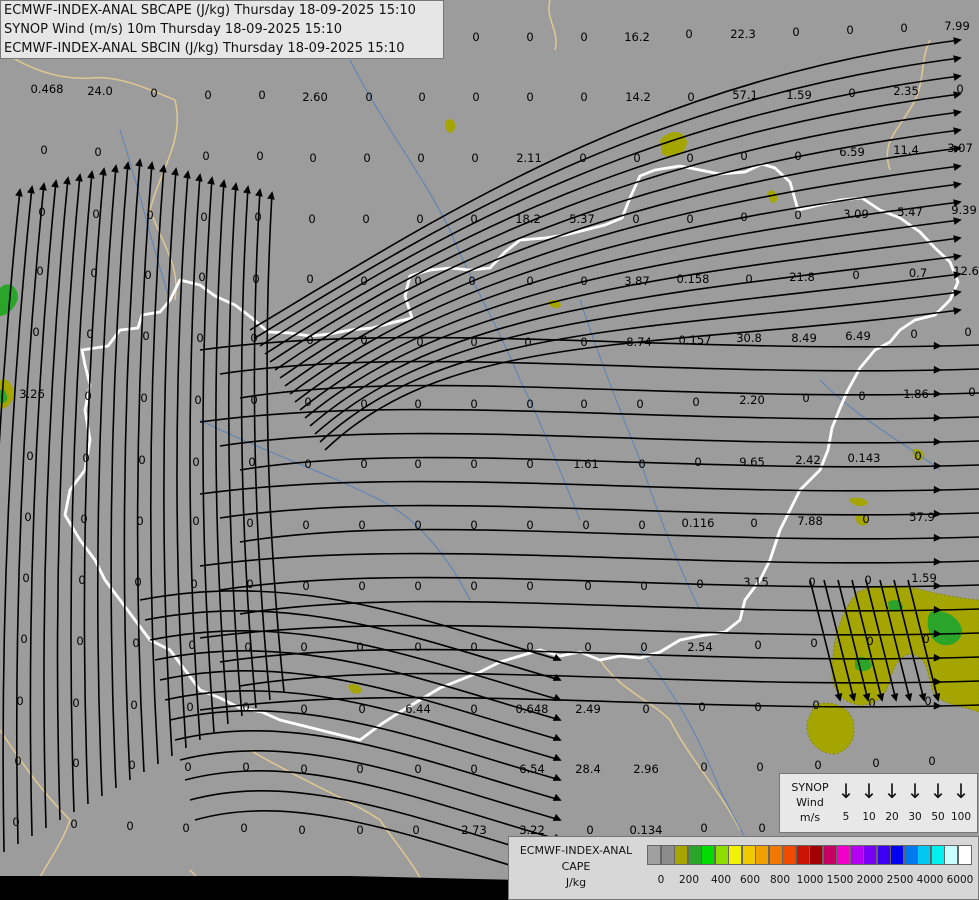 The width and height of the screenshot is (979, 900). Describe the element at coordinates (799, 95) in the screenshot. I see `cape-value-label: 1.59` at that location.